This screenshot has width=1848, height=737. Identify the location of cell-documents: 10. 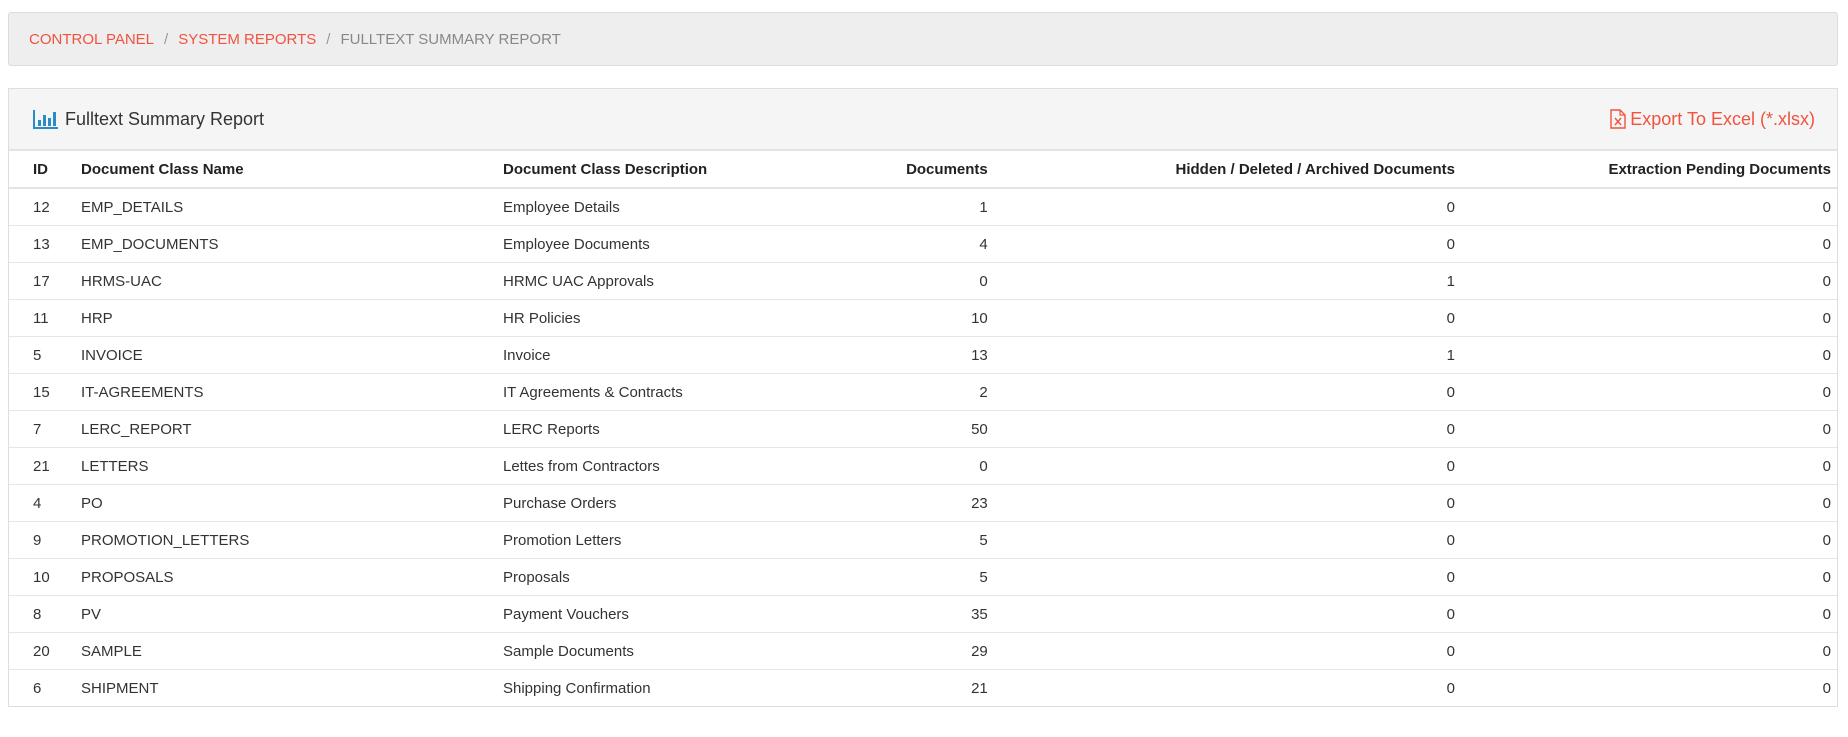
(918, 318).